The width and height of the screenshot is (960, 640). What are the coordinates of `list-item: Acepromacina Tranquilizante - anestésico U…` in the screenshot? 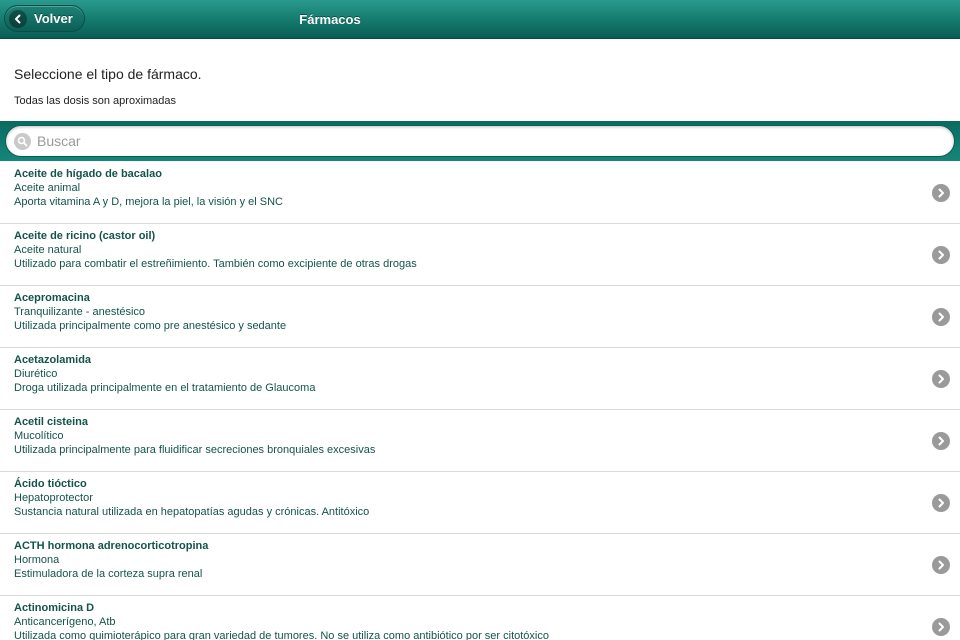 It's located at (480, 317).